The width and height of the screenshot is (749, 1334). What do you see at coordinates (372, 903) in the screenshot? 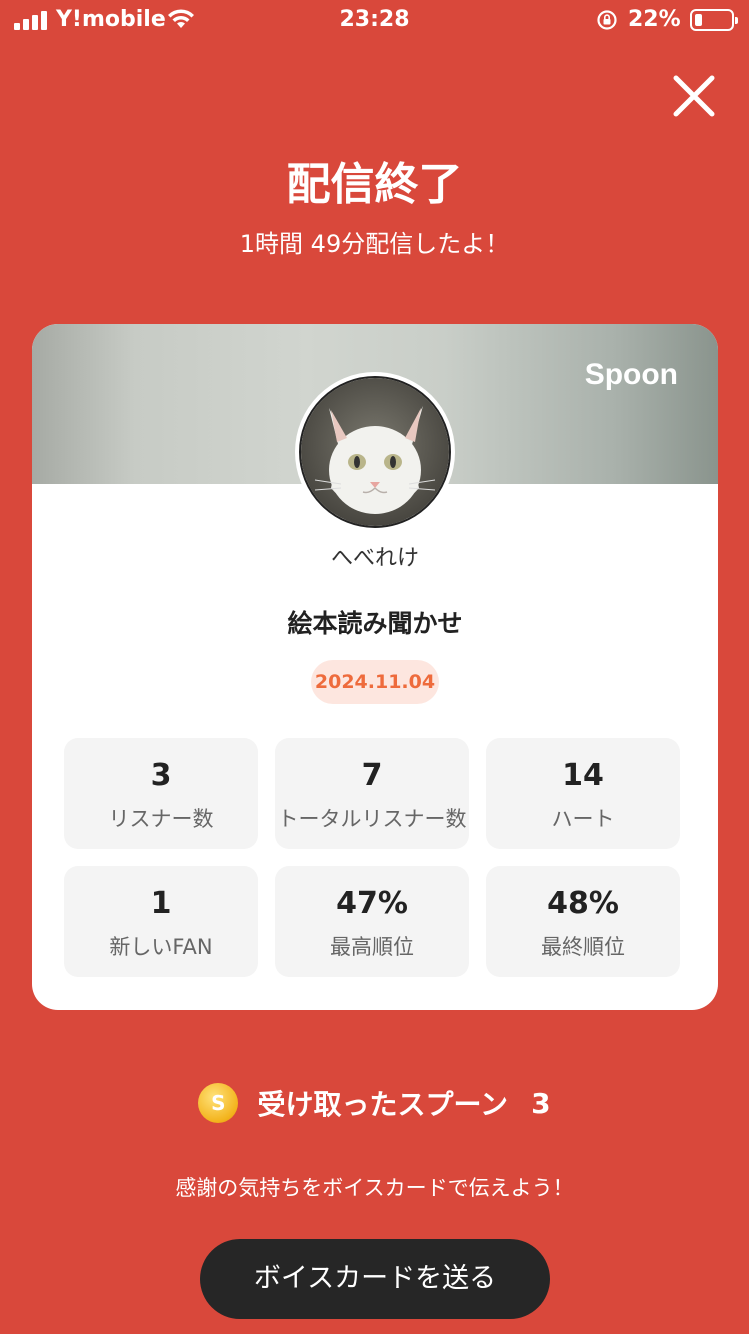
I see `stat-value: 47%` at bounding box center [372, 903].